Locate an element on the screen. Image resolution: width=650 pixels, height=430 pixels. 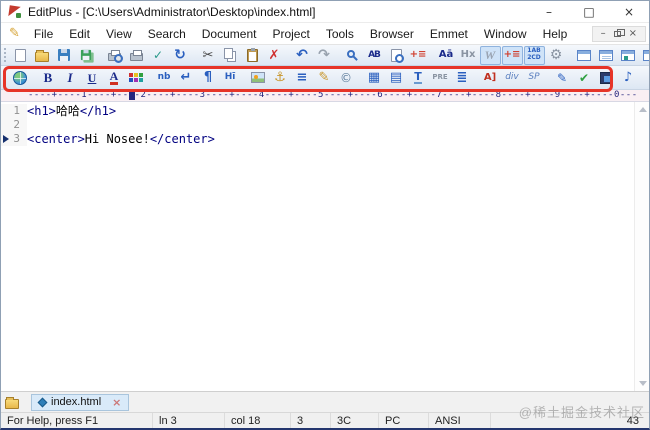
paste-button is located at coordinates (252, 55).